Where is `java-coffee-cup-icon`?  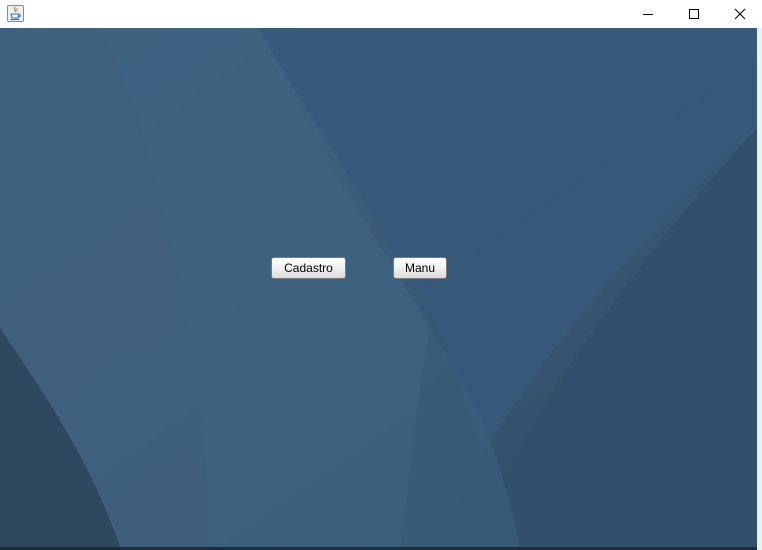 java-coffee-cup-icon is located at coordinates (15, 13).